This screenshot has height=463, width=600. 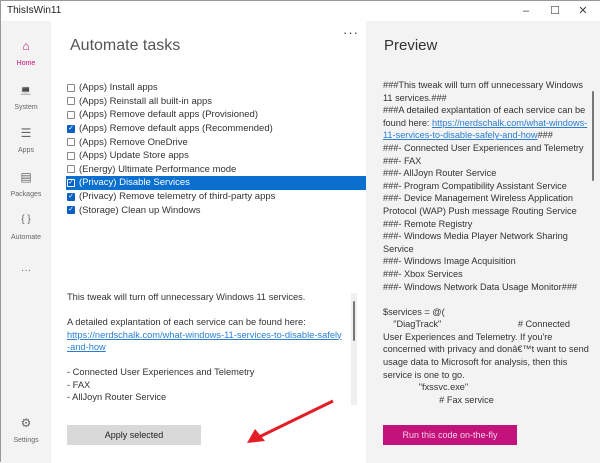 What do you see at coordinates (34, 10) in the screenshot?
I see `app-title: ThisIsWin11` at bounding box center [34, 10].